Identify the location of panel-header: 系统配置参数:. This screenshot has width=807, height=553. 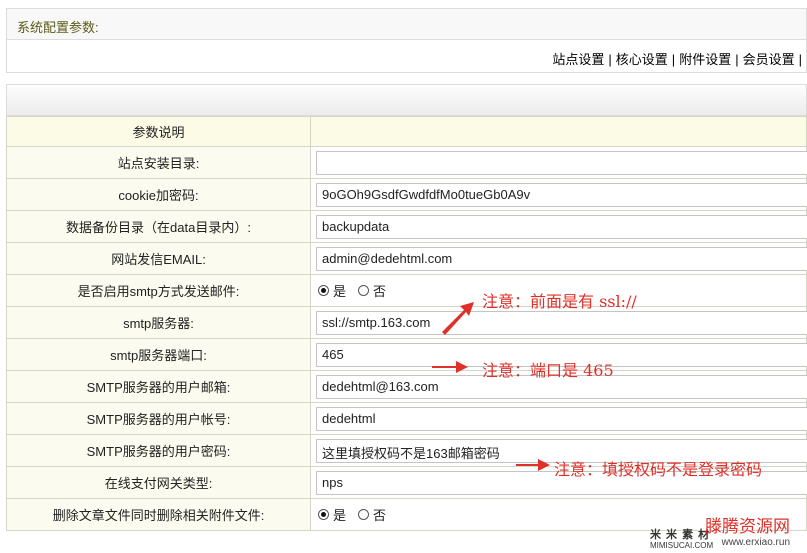
(406, 24).